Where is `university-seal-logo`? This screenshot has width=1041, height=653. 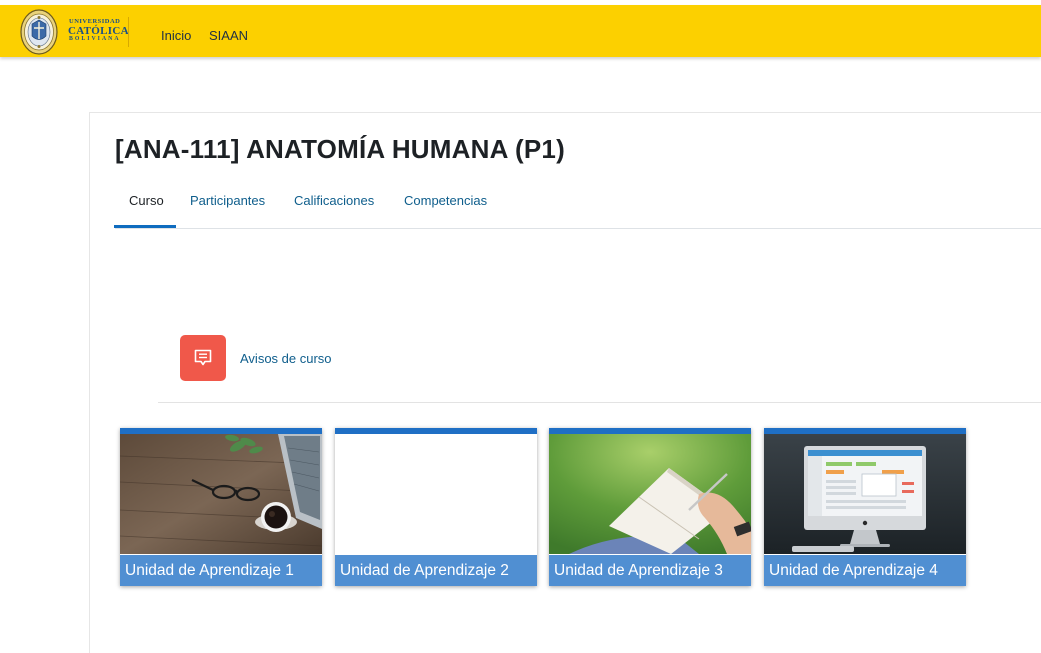 university-seal-logo is located at coordinates (39, 32).